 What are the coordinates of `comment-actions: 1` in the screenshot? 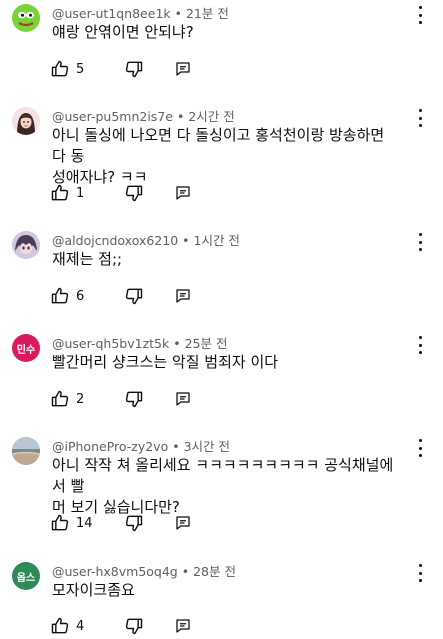 It's located at (121, 193).